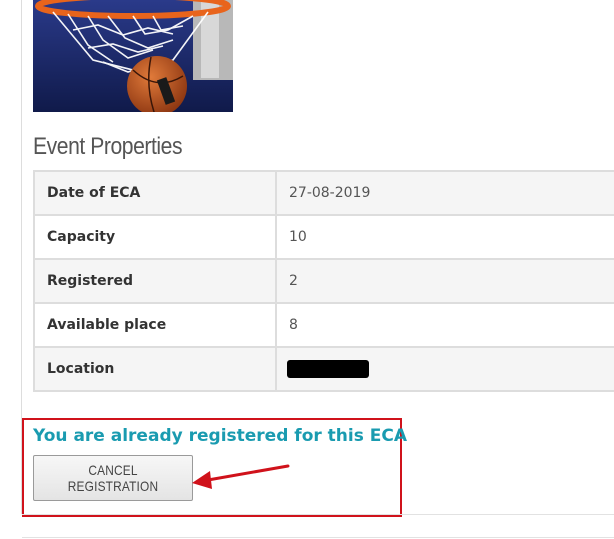 The width and height of the screenshot is (614, 539). What do you see at coordinates (155, 193) in the screenshot?
I see `property-label: Date of ECA` at bounding box center [155, 193].